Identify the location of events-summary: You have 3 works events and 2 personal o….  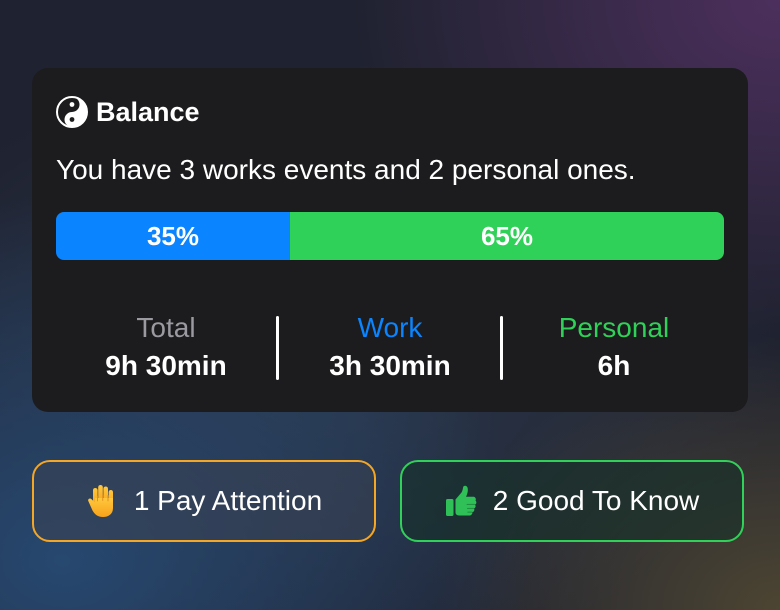
(346, 169).